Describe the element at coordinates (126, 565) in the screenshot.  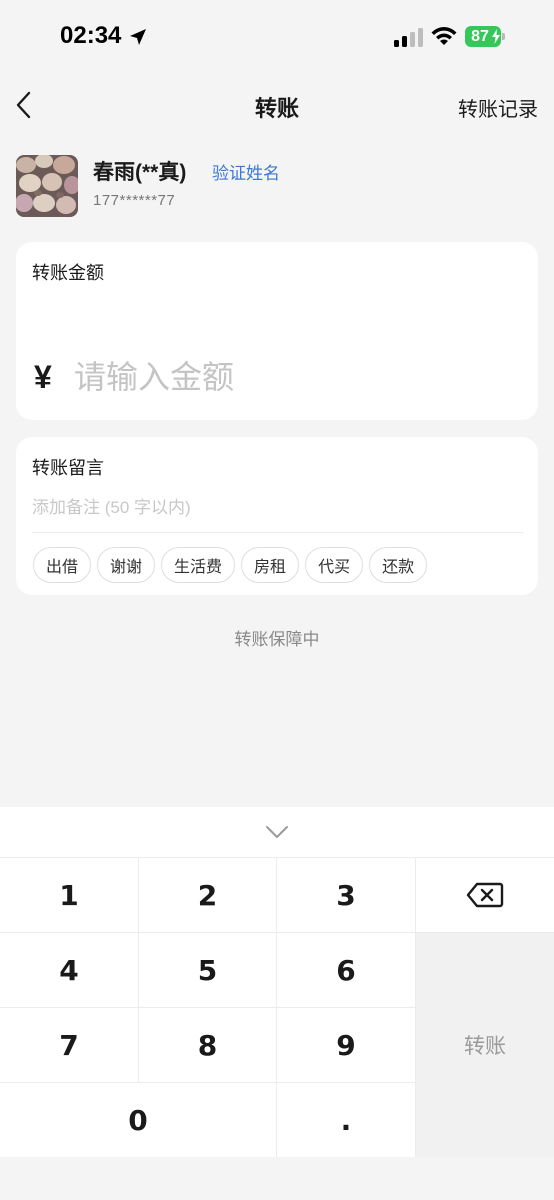
I see `memo-chip: 谢谢` at that location.